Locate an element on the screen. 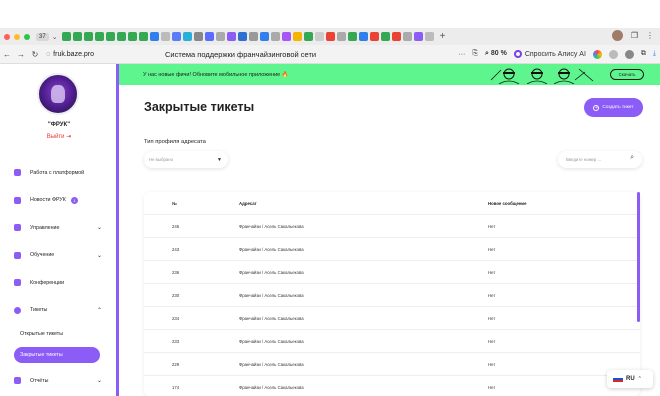  table-row: 229 Франчайзи / Асель Сакальекова Нет is located at coordinates (392, 364).